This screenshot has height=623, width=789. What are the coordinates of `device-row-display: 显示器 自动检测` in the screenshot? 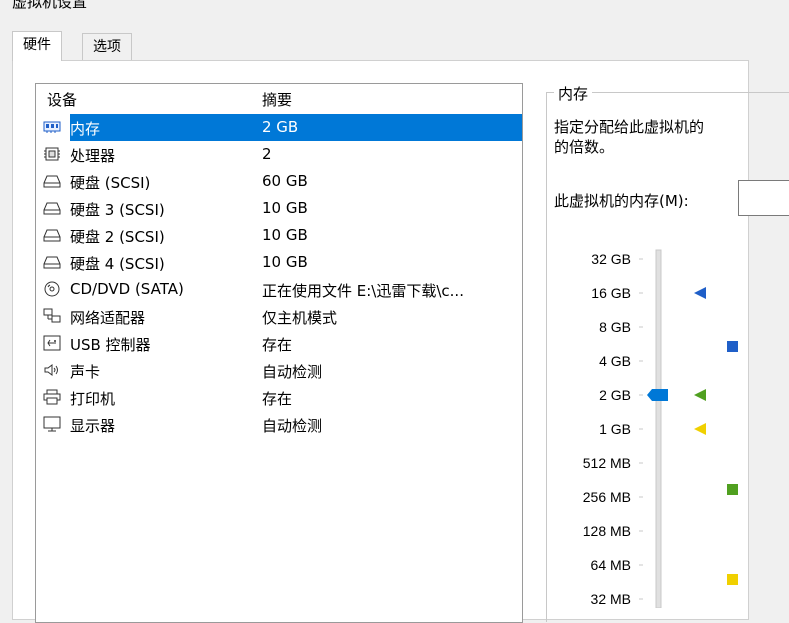 It's located at (279, 424).